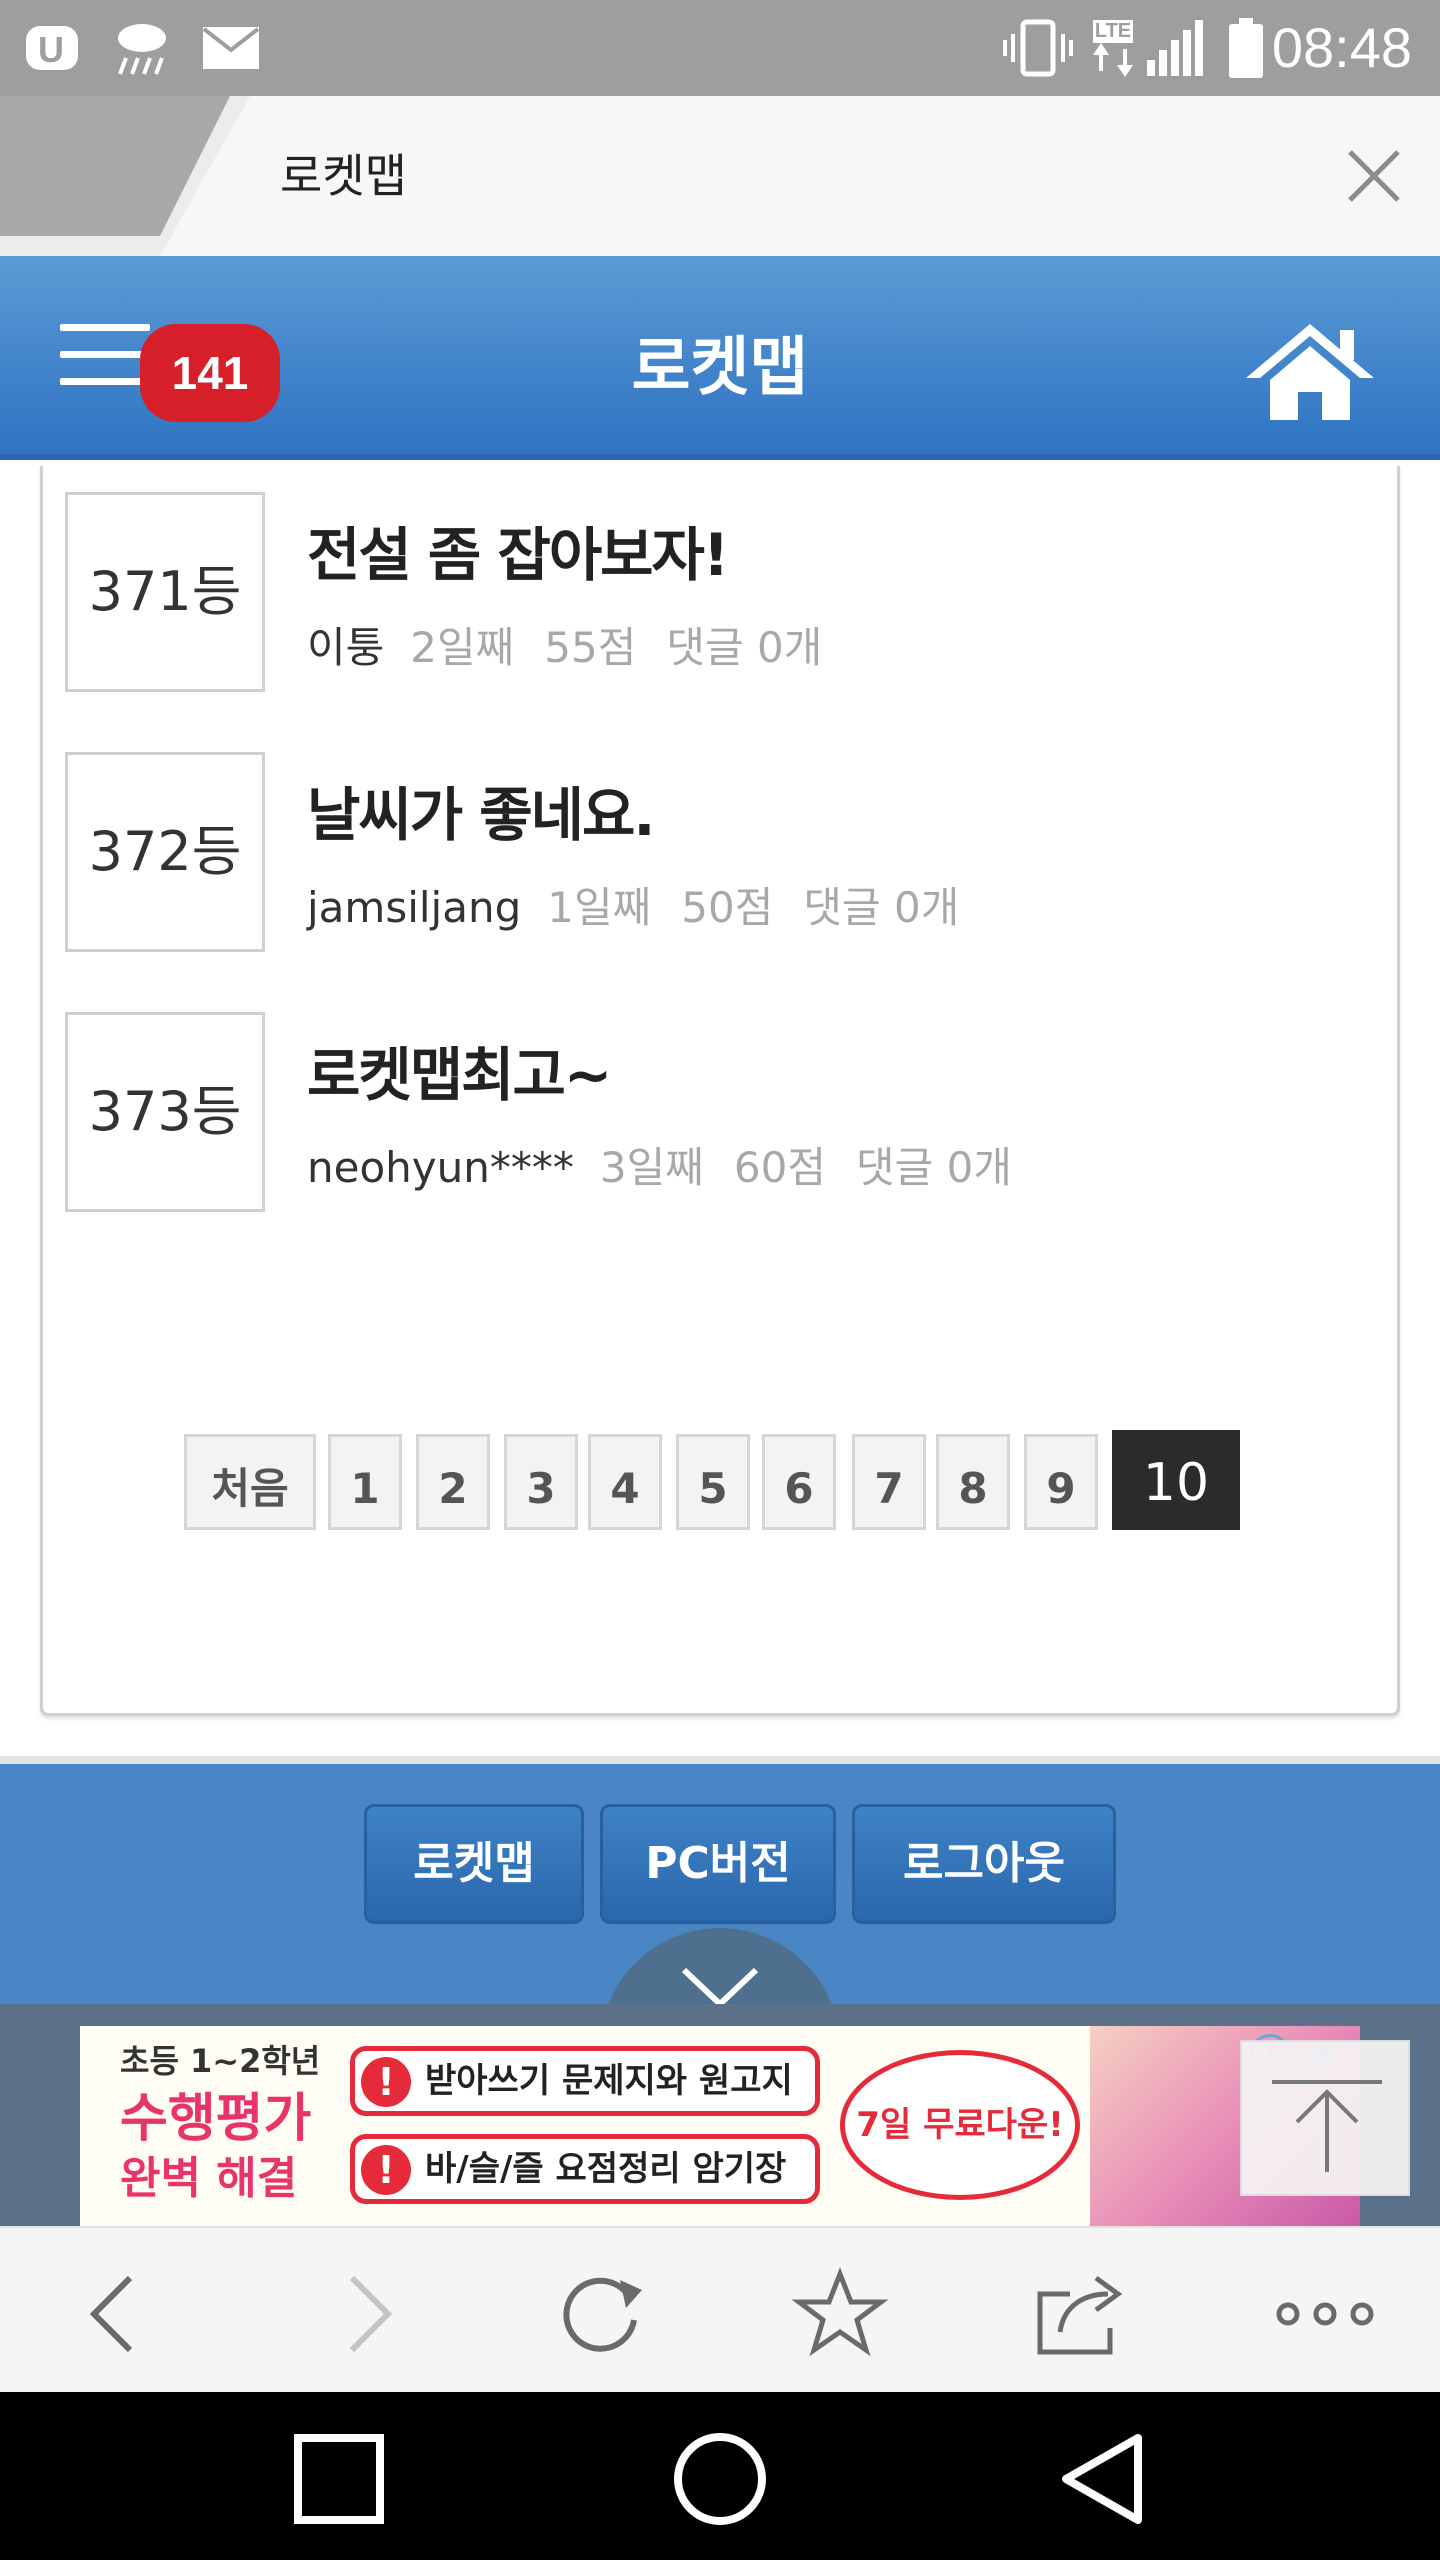 Image resolution: width=1440 pixels, height=2560 pixels. What do you see at coordinates (366, 2314) in the screenshot?
I see `forward-icon` at bounding box center [366, 2314].